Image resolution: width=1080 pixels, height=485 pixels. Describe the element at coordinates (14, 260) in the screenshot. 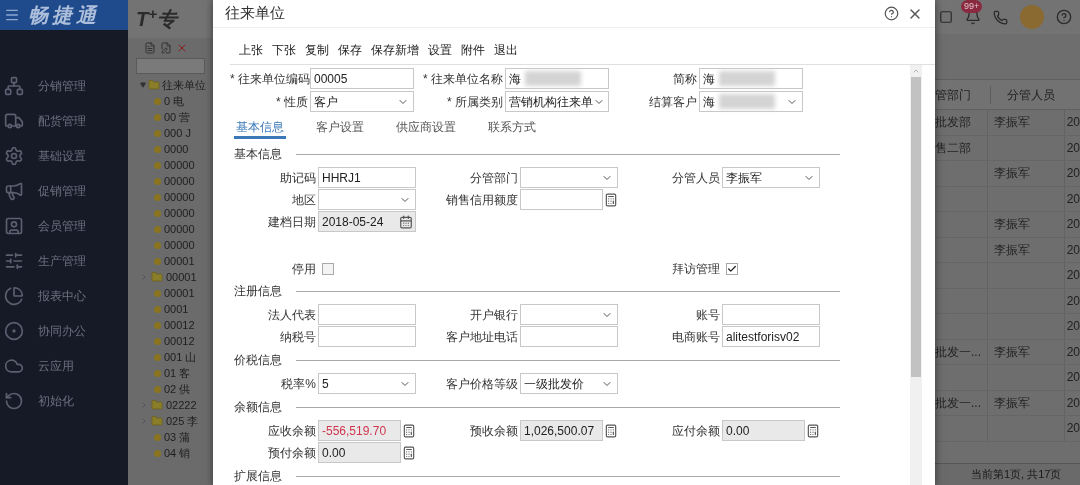

I see `sliders-icon` at that location.